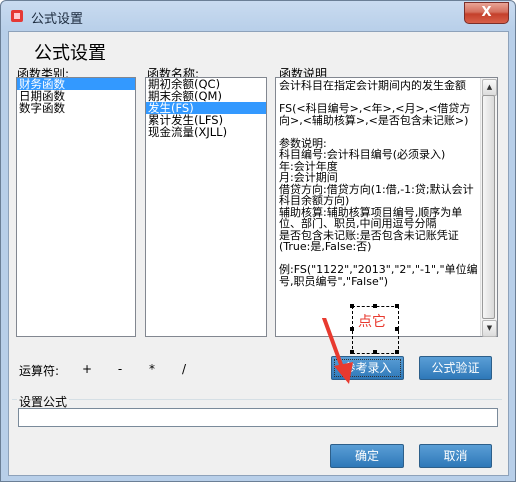  Describe the element at coordinates (87, 369) in the screenshot. I see `operator-plus: +` at that location.